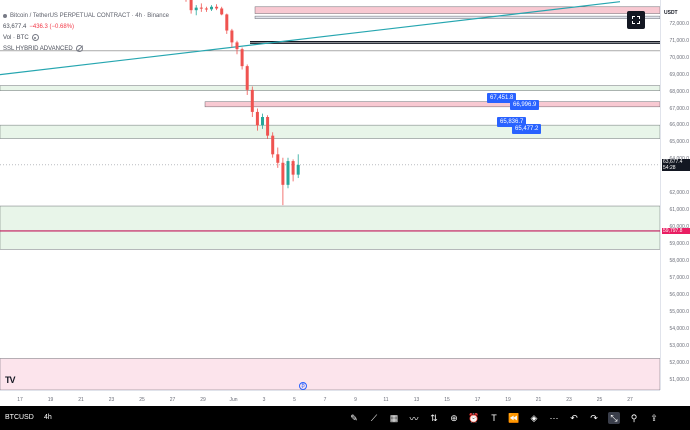  I want to click on price-tick-label: 66,000.0, so click(679, 125).